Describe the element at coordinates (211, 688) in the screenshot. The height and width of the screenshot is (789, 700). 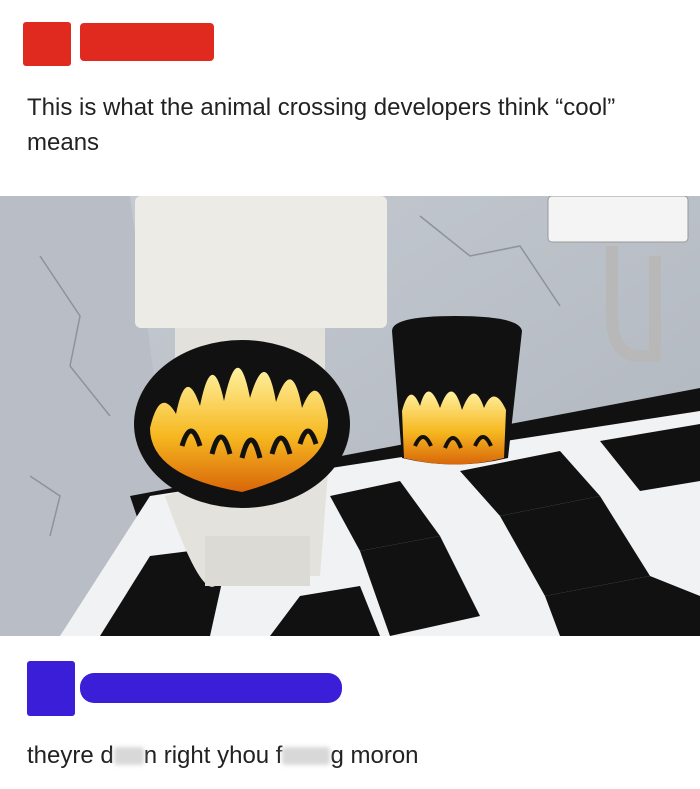
I see `replier-username-redacted` at that location.